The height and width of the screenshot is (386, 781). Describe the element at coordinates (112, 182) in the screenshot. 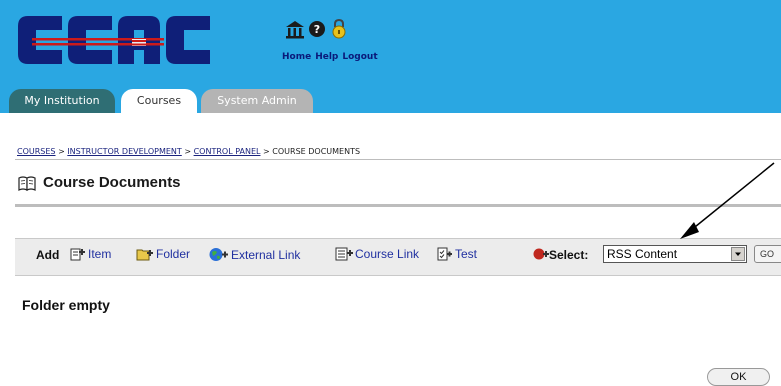

I see `page-title: Course Documents` at that location.